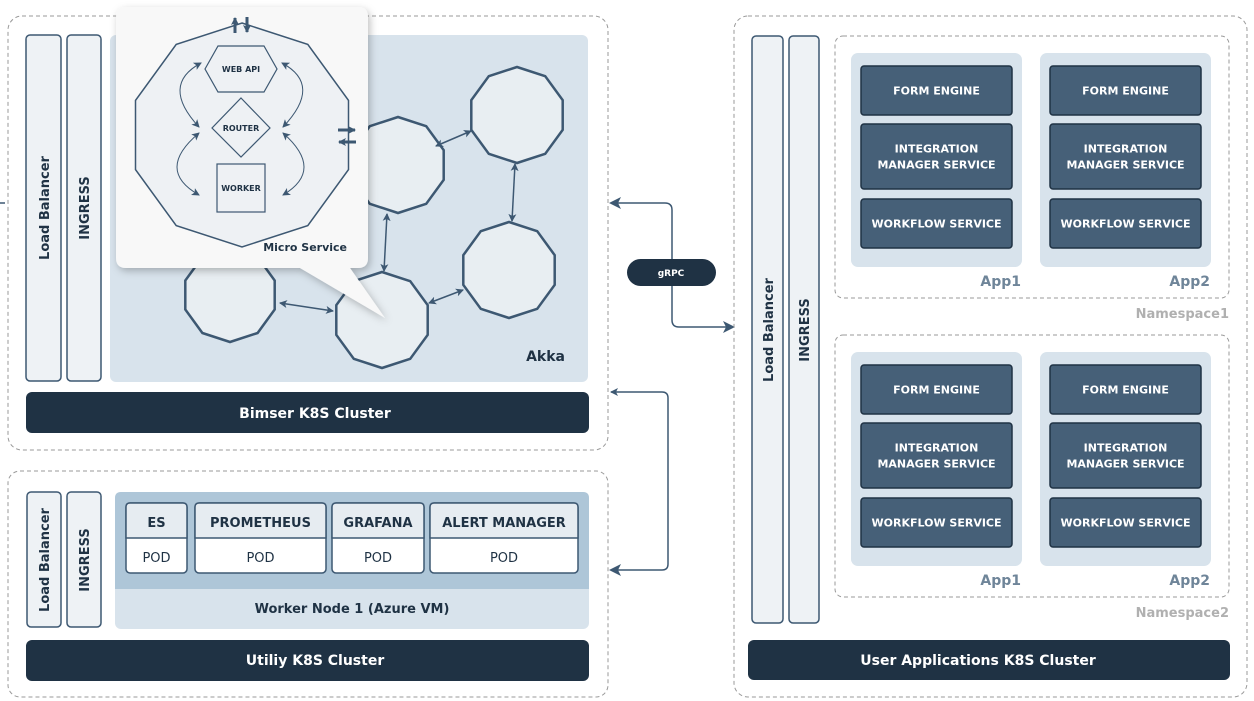  What do you see at coordinates (978, 661) in the screenshot?
I see `user-cluster-title: User Applications K8S Cluster` at bounding box center [978, 661].